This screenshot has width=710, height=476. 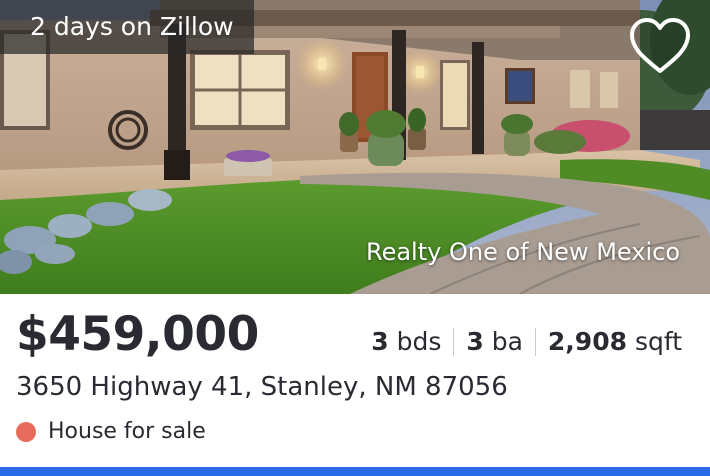 I want to click on listing-status: House for sale, so click(x=111, y=431).